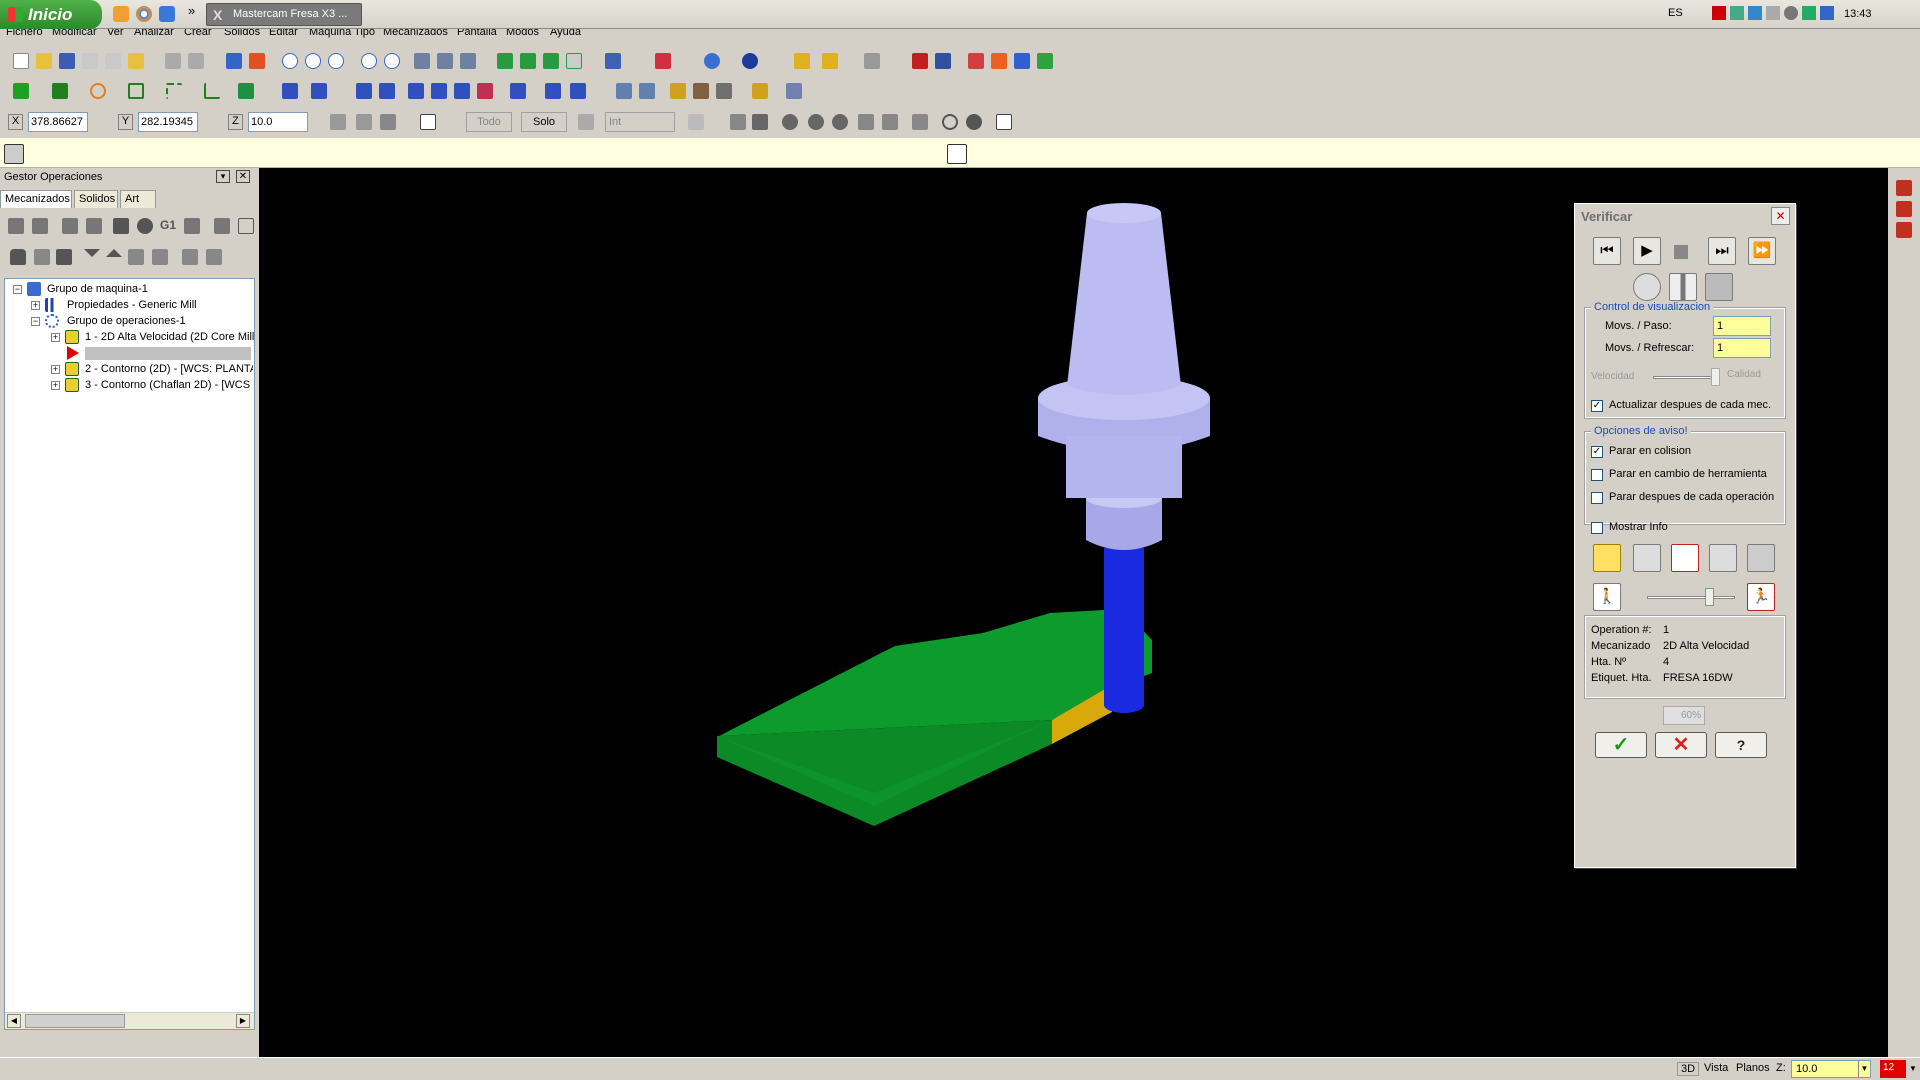 This screenshot has width=1920, height=1080. What do you see at coordinates (1688, 1069) in the screenshot?
I see `mode-3d-button: 3D` at bounding box center [1688, 1069].